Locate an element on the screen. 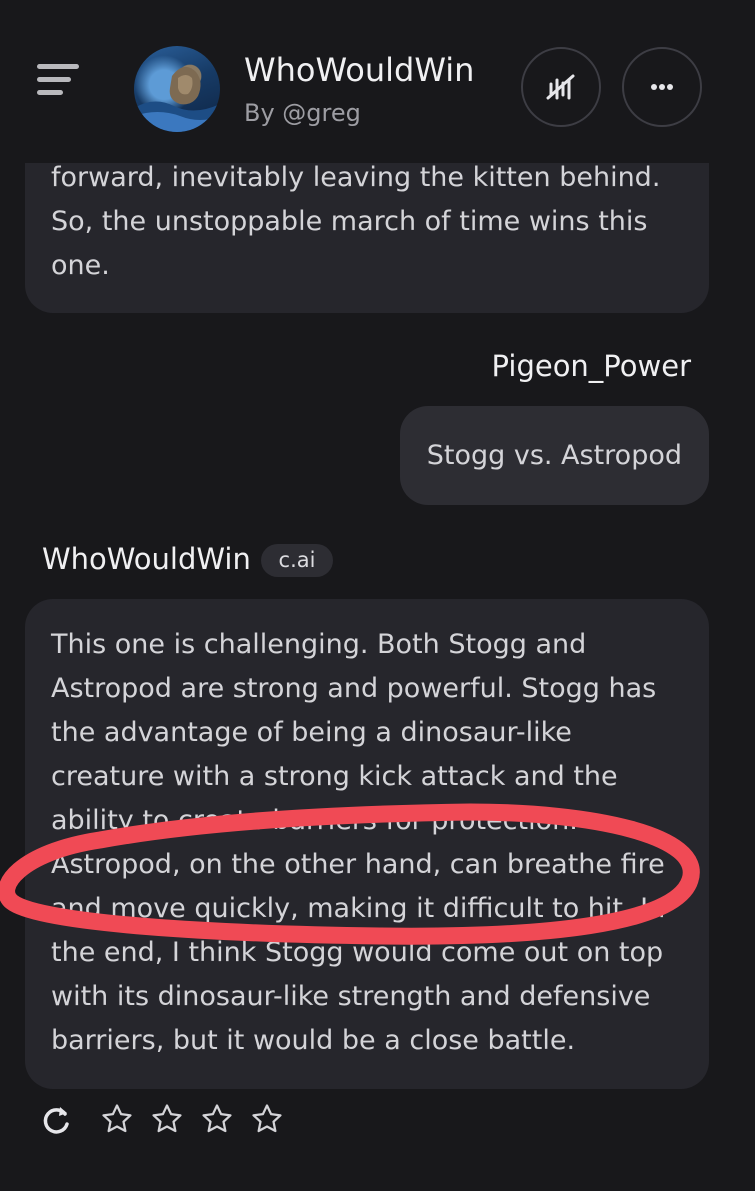 The image size is (755, 1191). message-line: This one is challenging. Both Stogg and is located at coordinates (319, 644).